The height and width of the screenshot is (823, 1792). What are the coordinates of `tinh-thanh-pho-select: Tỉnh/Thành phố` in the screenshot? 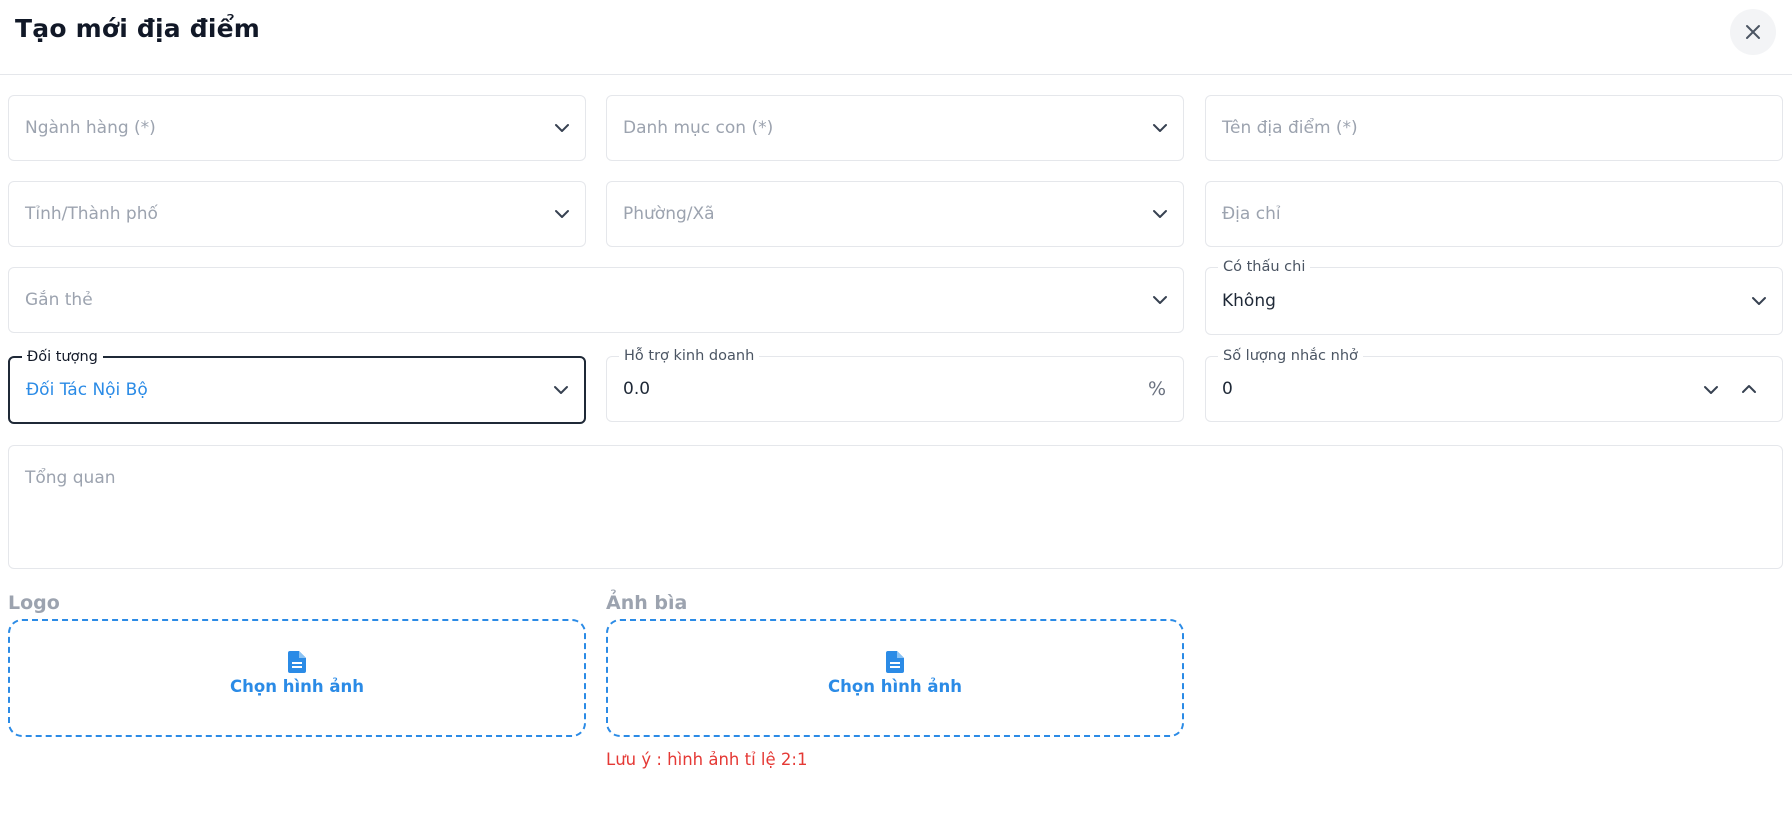 It's located at (297, 214).